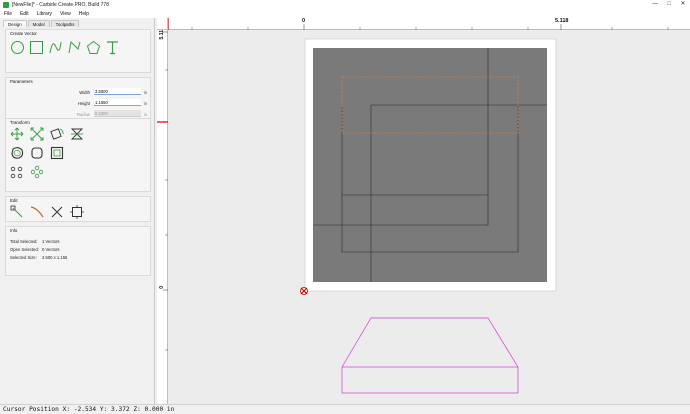 This screenshot has width=690, height=414. What do you see at coordinates (77, 134) in the screenshot?
I see `mirror-icon` at bounding box center [77, 134].